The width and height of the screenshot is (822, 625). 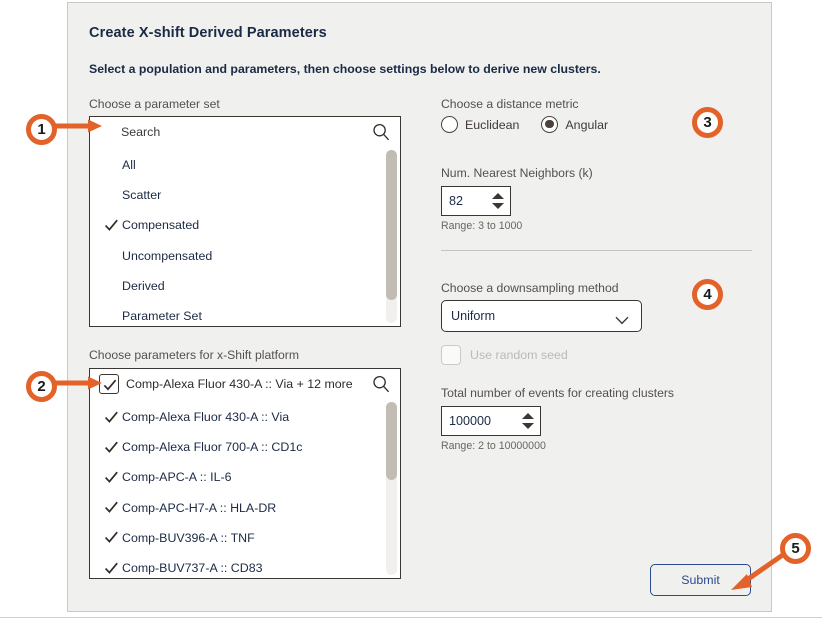 I want to click on list-item: Derived, so click(x=245, y=286).